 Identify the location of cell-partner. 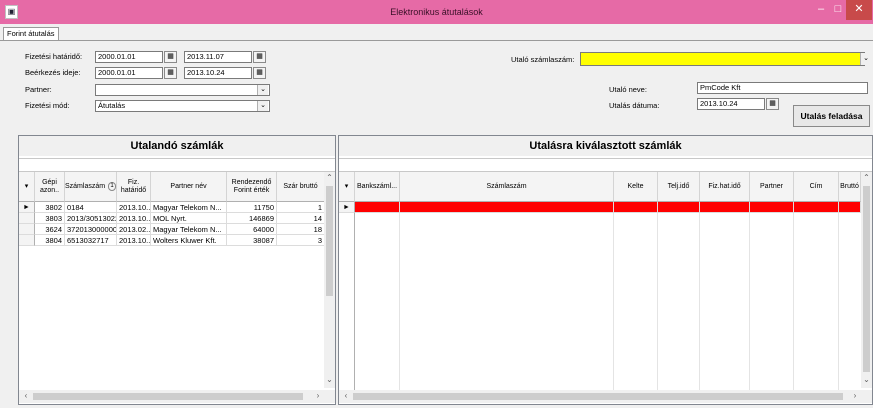
(772, 207).